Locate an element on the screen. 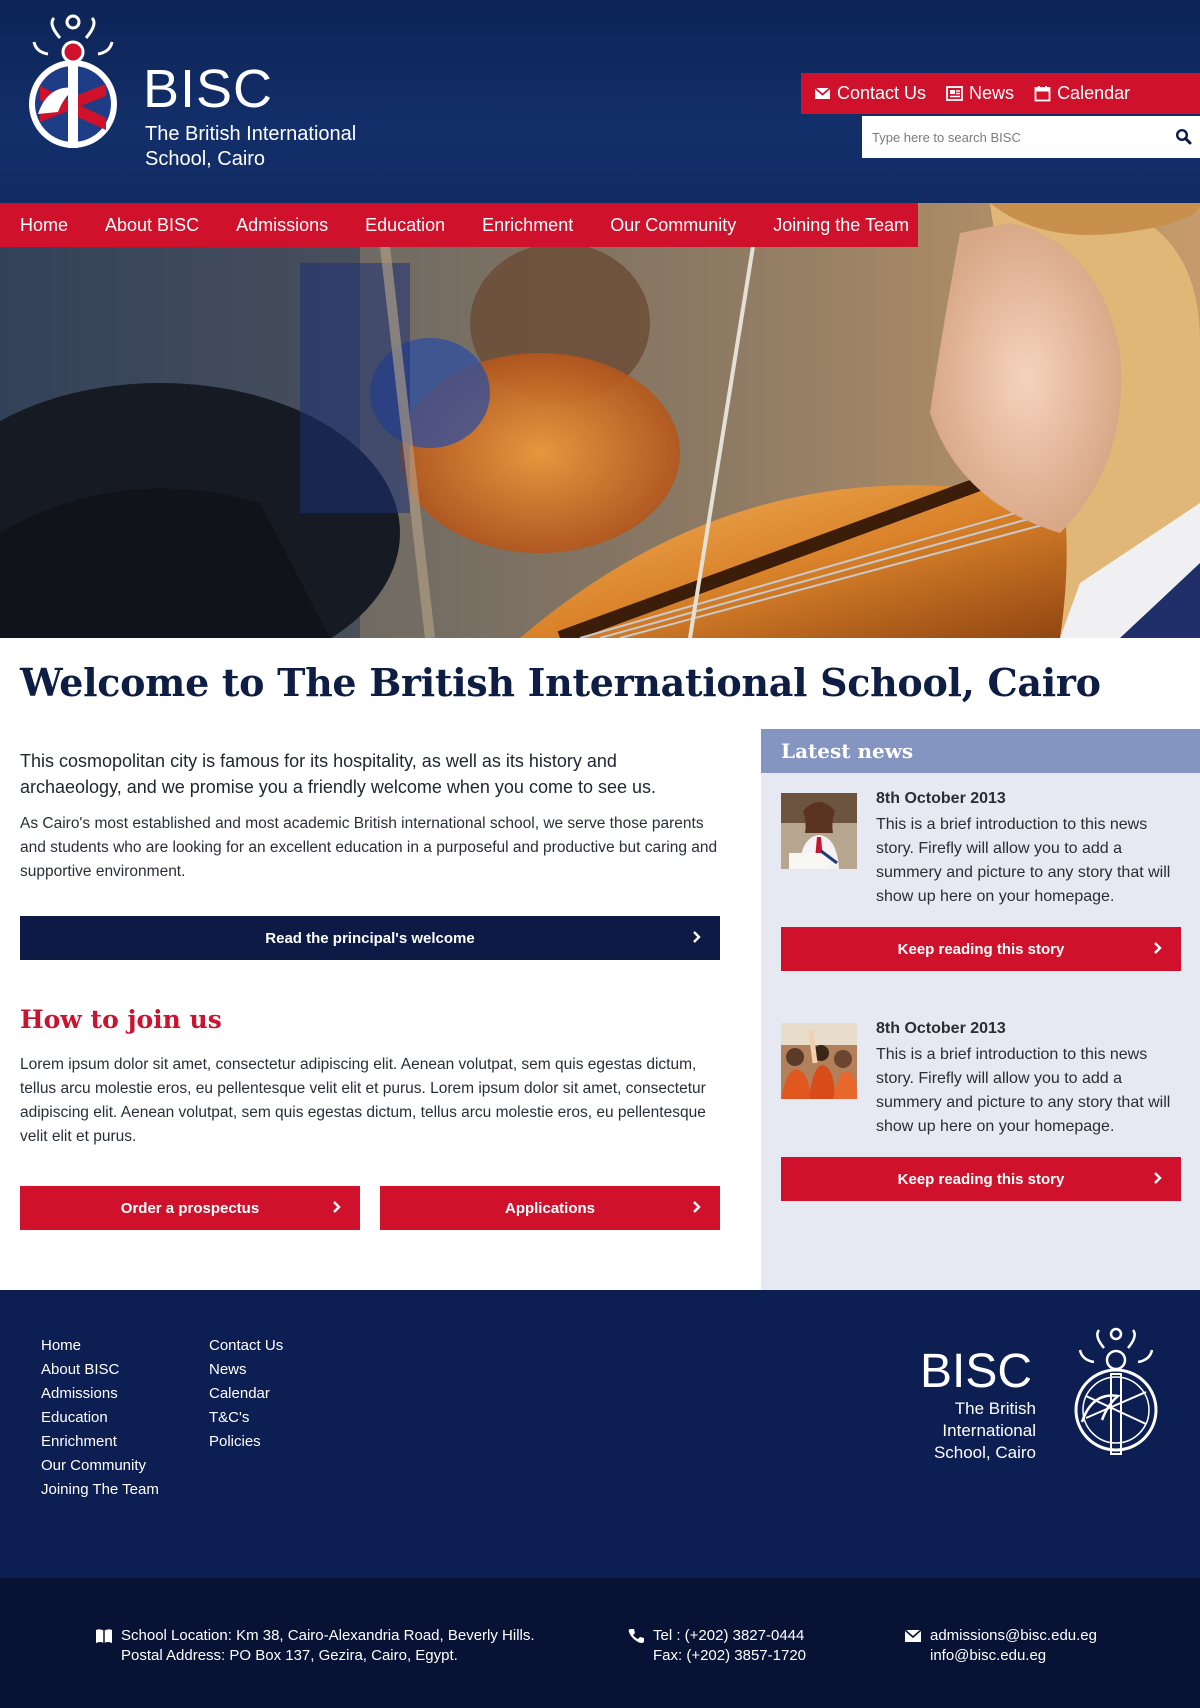 The image size is (1200, 1708). order-prospectus-label: Order a prospectus is located at coordinates (190, 1208).